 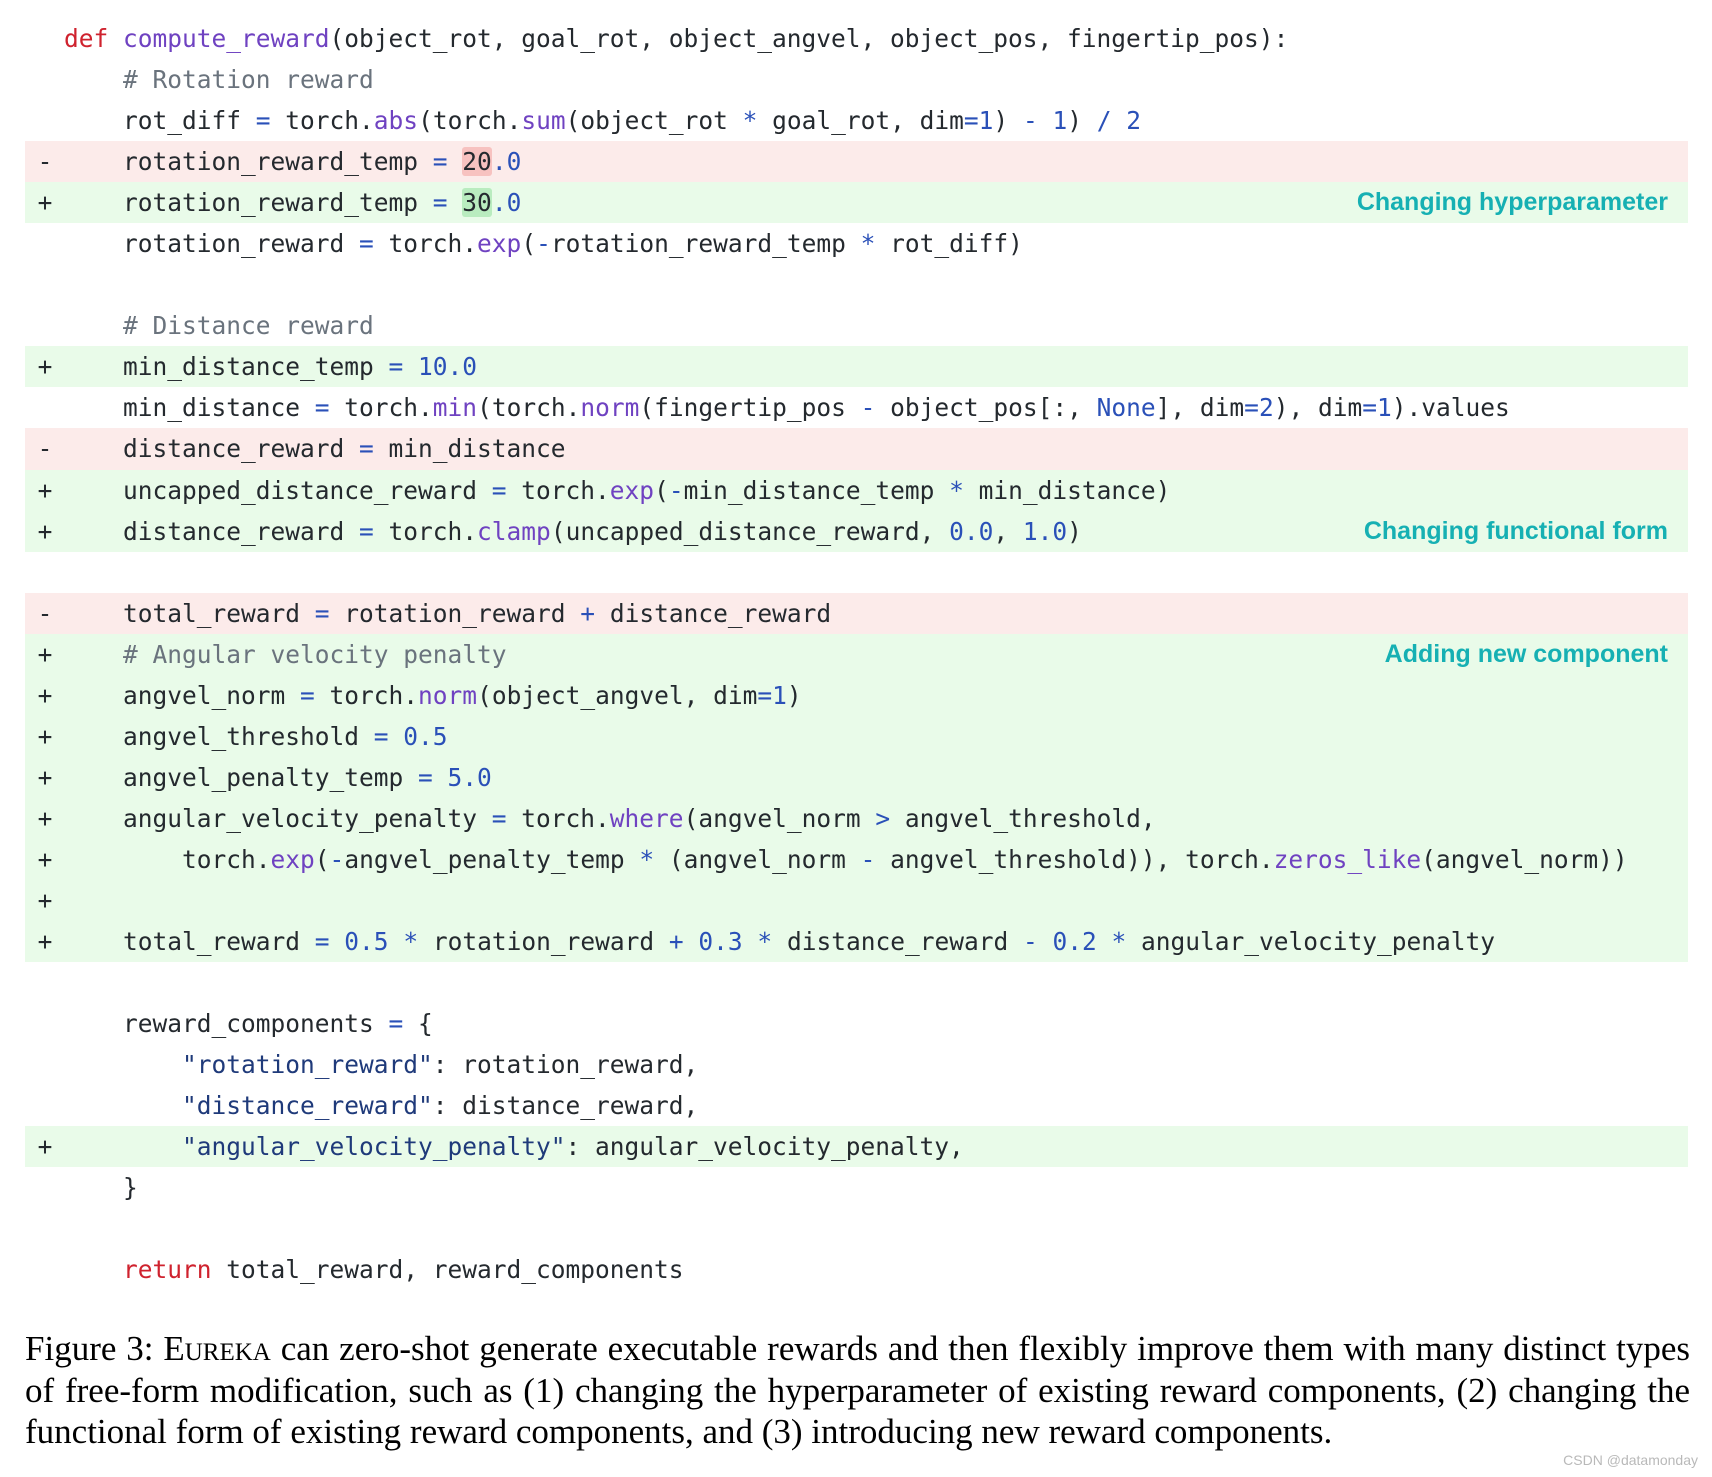 What do you see at coordinates (646, 818) in the screenshot?
I see `code-token: where` at bounding box center [646, 818].